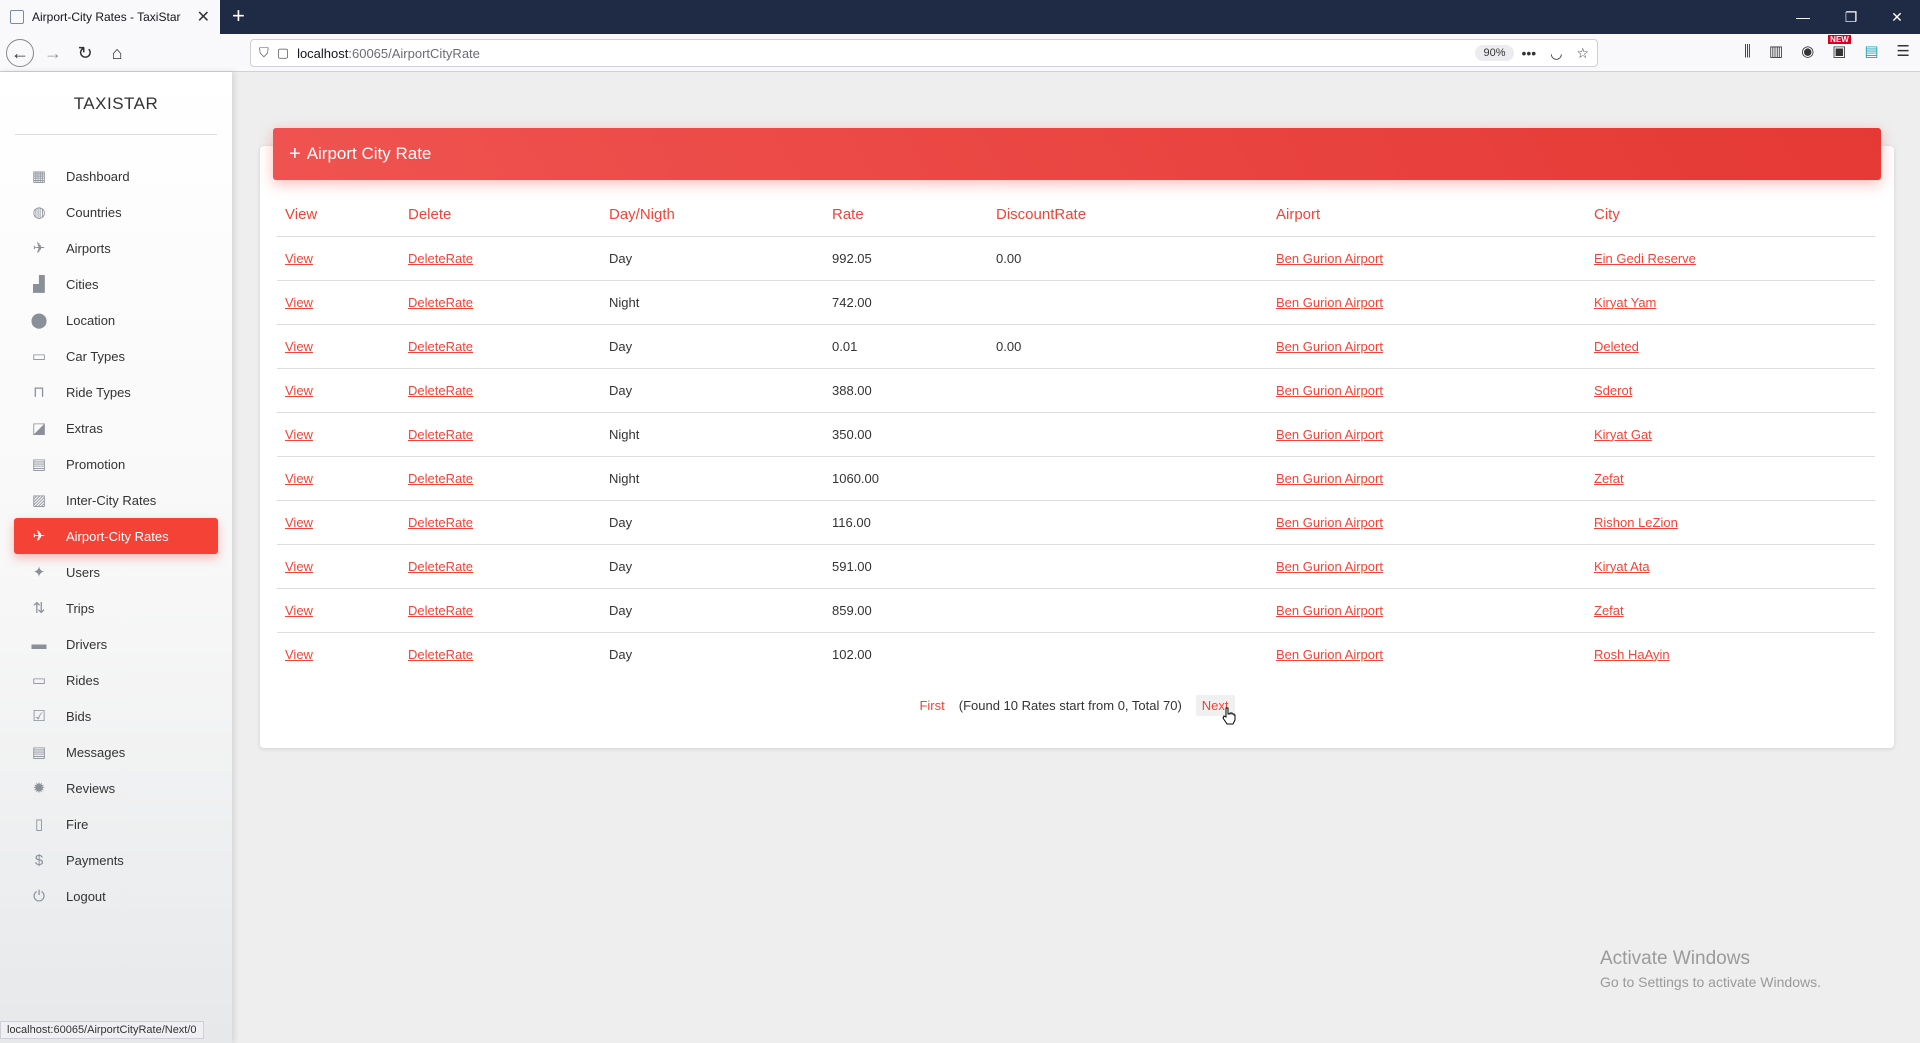 This screenshot has width=1920, height=1043. I want to click on shield-icon: ⛉, so click(264, 53).